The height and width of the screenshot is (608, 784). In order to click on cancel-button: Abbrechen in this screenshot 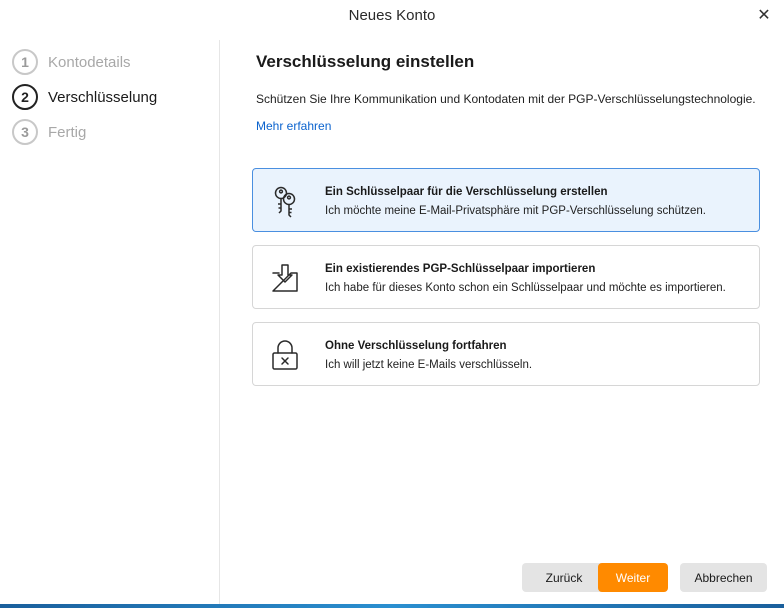, I will do `click(723, 577)`.